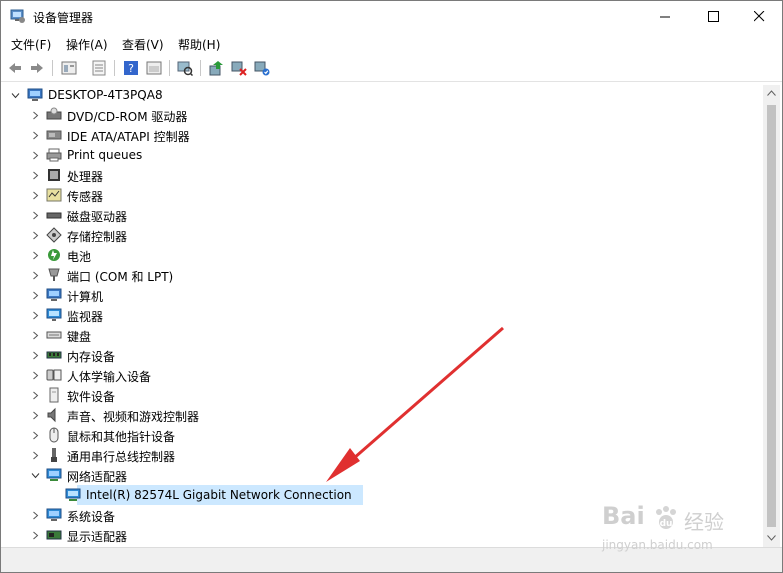 Image resolution: width=783 pixels, height=573 pixels. I want to click on help-icon: ?, so click(131, 68).